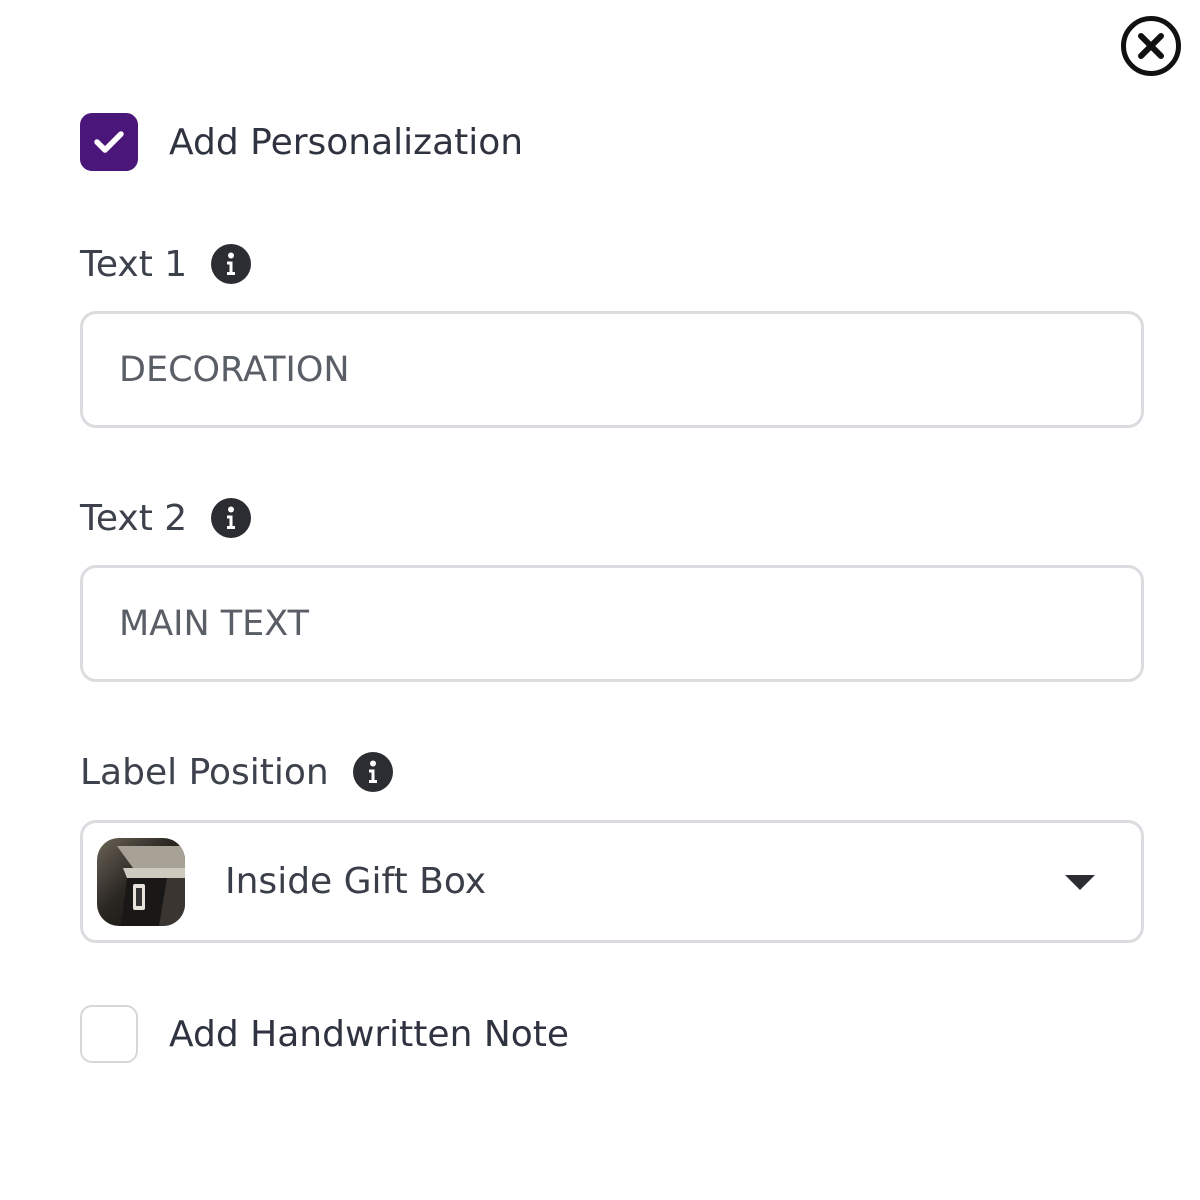 Image resolution: width=1200 pixels, height=1200 pixels. I want to click on add-handwritten-note-checkbox, so click(109, 1034).